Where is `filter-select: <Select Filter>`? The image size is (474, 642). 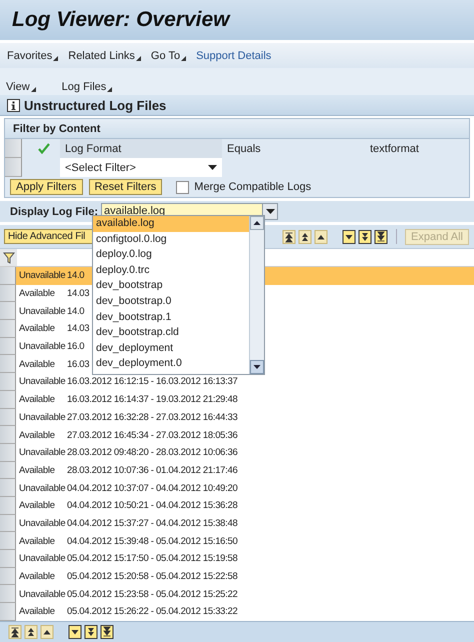 filter-select: <Select Filter> is located at coordinates (141, 167).